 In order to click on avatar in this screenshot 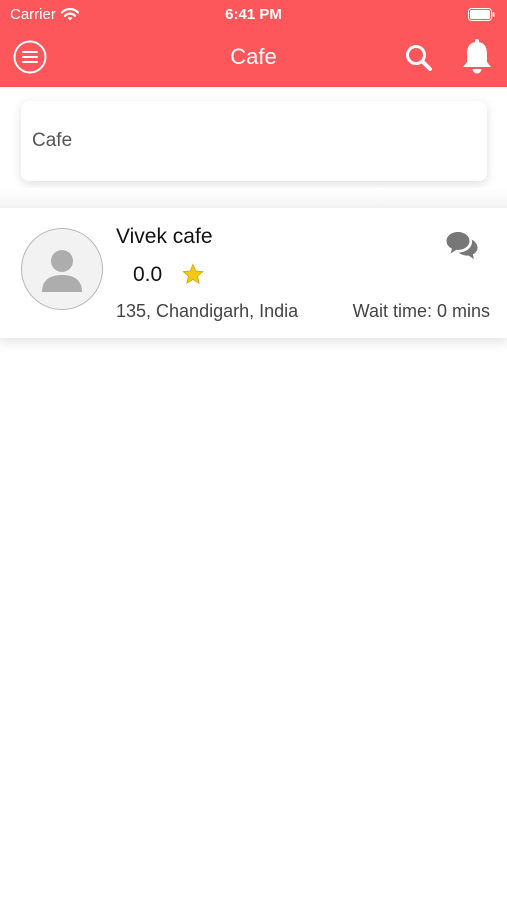, I will do `click(62, 269)`.